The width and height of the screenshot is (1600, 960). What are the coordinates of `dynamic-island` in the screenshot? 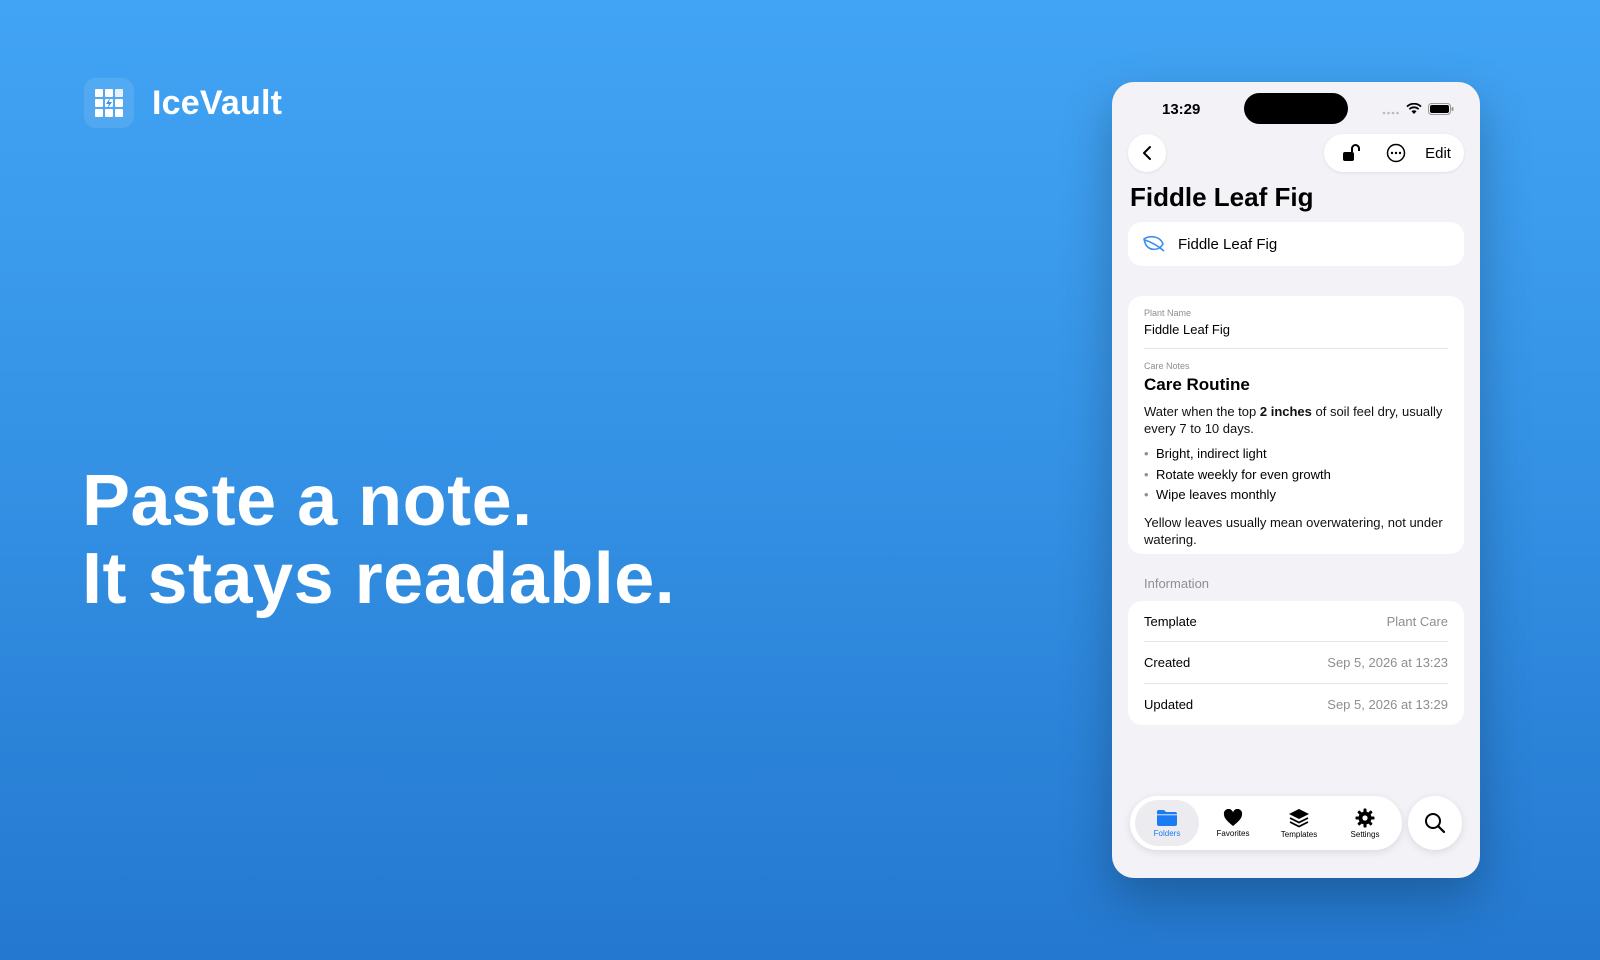 It's located at (1296, 108).